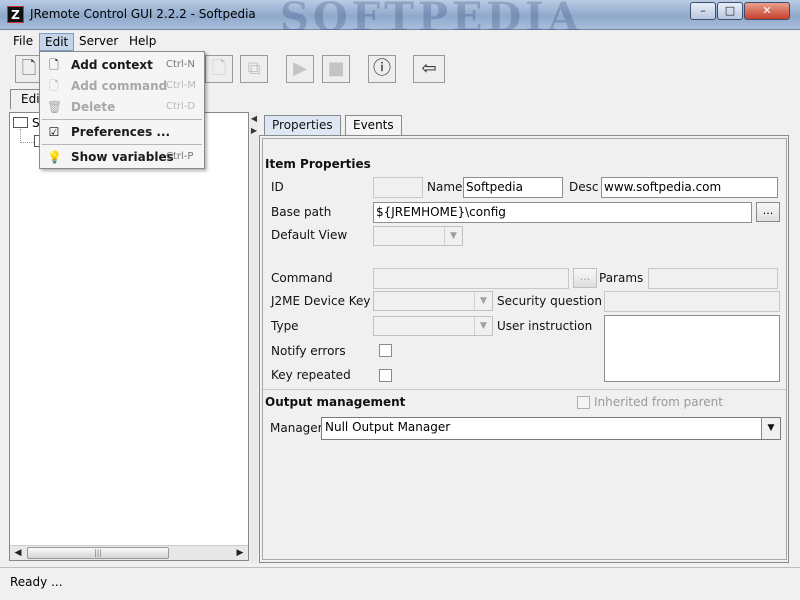  Describe the element at coordinates (143, 14) in the screenshot. I see `window-title: JRemote Control GUI 2.2.2 - Softpedia` at that location.